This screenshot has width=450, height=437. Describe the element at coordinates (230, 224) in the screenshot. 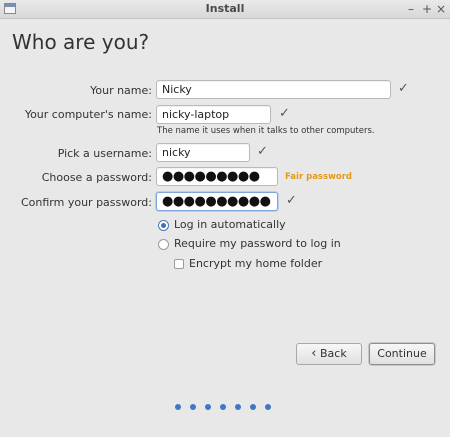

I see `auto-login-label: Log in automatically` at that location.